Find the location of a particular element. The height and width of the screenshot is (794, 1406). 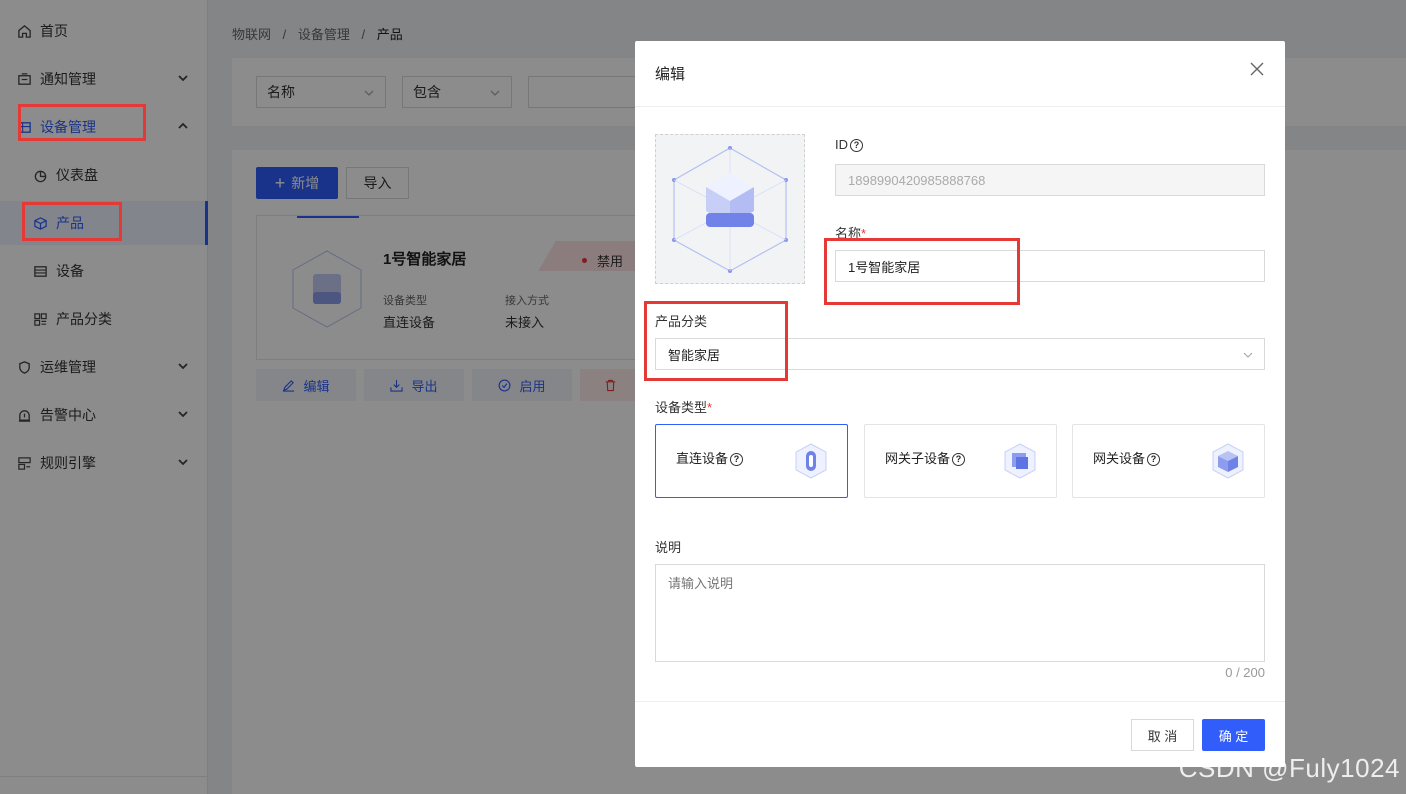

id-label-text: ID is located at coordinates (841, 144).